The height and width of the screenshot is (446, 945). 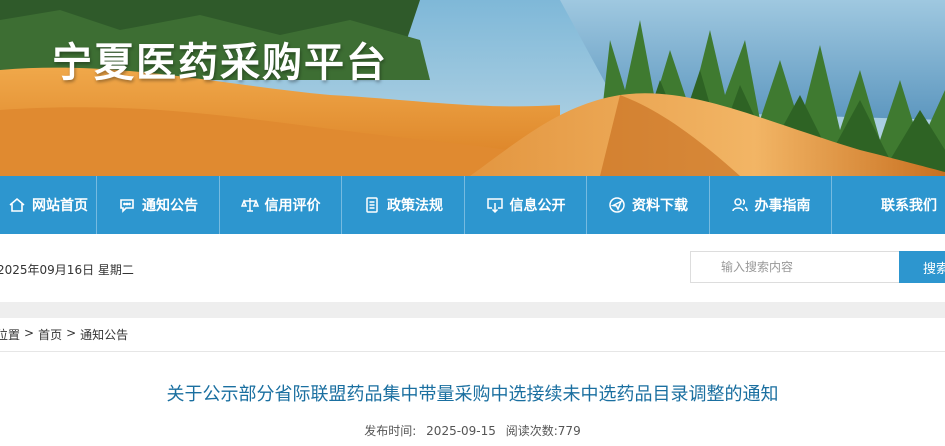 I want to click on search-button: 搜索, so click(x=922, y=267).